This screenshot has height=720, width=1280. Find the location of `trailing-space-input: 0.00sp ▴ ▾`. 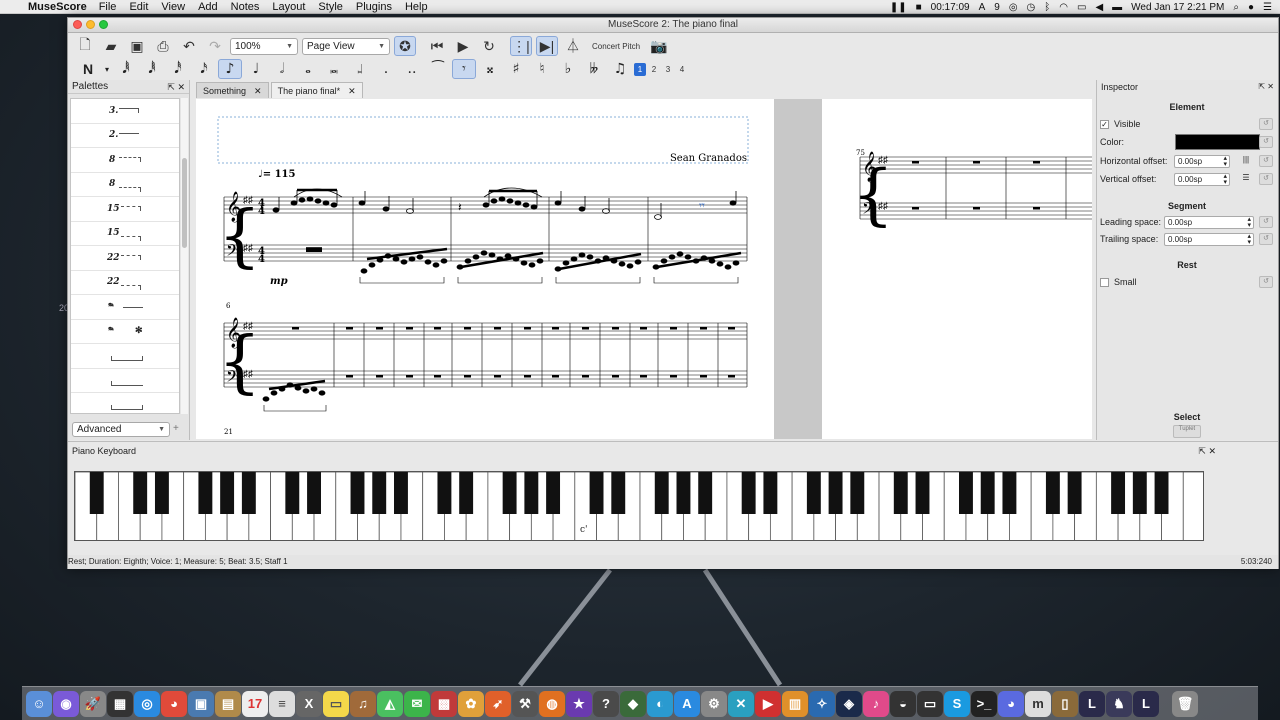

trailing-space-input: 0.00sp ▴ ▾ is located at coordinates (1209, 239).